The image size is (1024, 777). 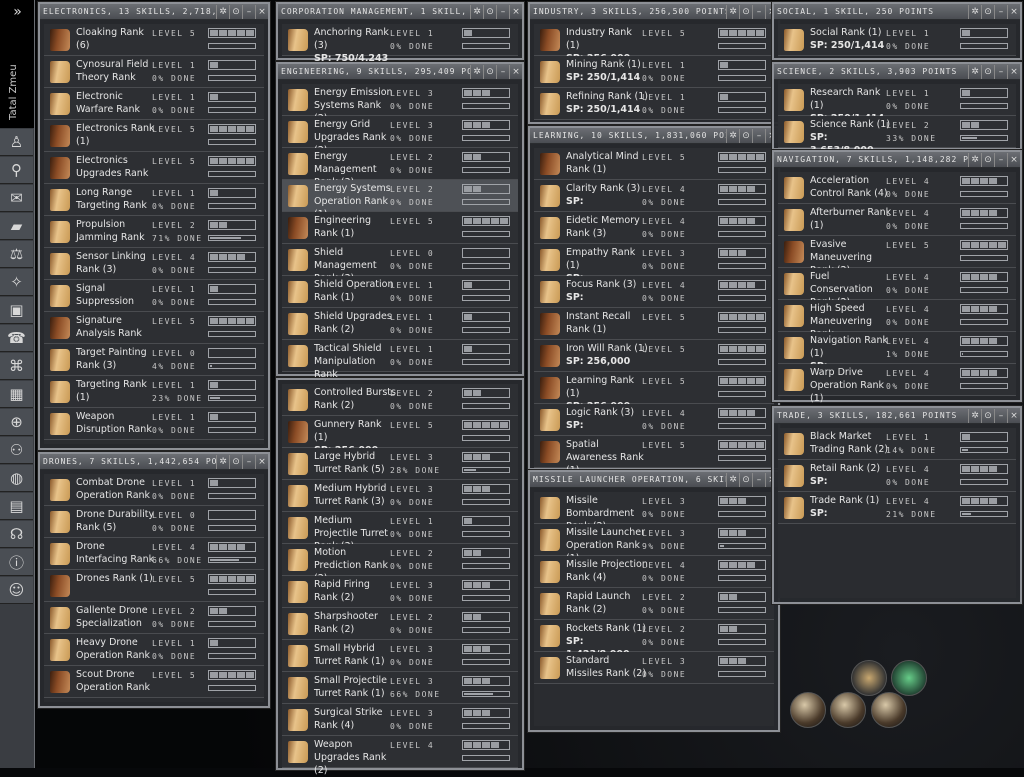 I want to click on skill-row: Heavy Drone Operation RankLEVEL 10% DONE, so click(x=154, y=650).